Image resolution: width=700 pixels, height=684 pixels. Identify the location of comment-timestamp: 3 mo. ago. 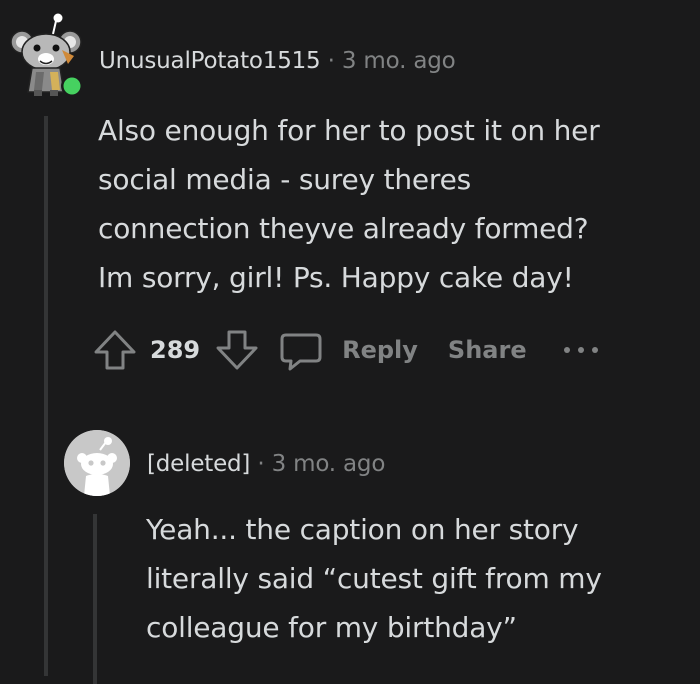
(399, 61).